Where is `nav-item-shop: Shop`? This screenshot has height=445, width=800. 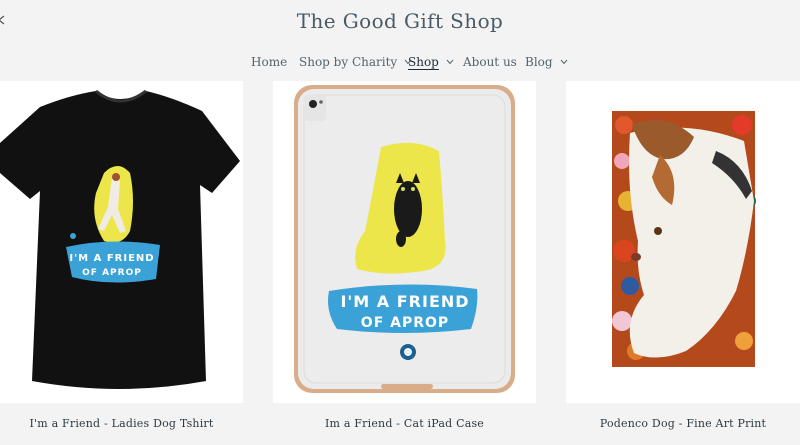 nav-item-shop: Shop is located at coordinates (431, 62).